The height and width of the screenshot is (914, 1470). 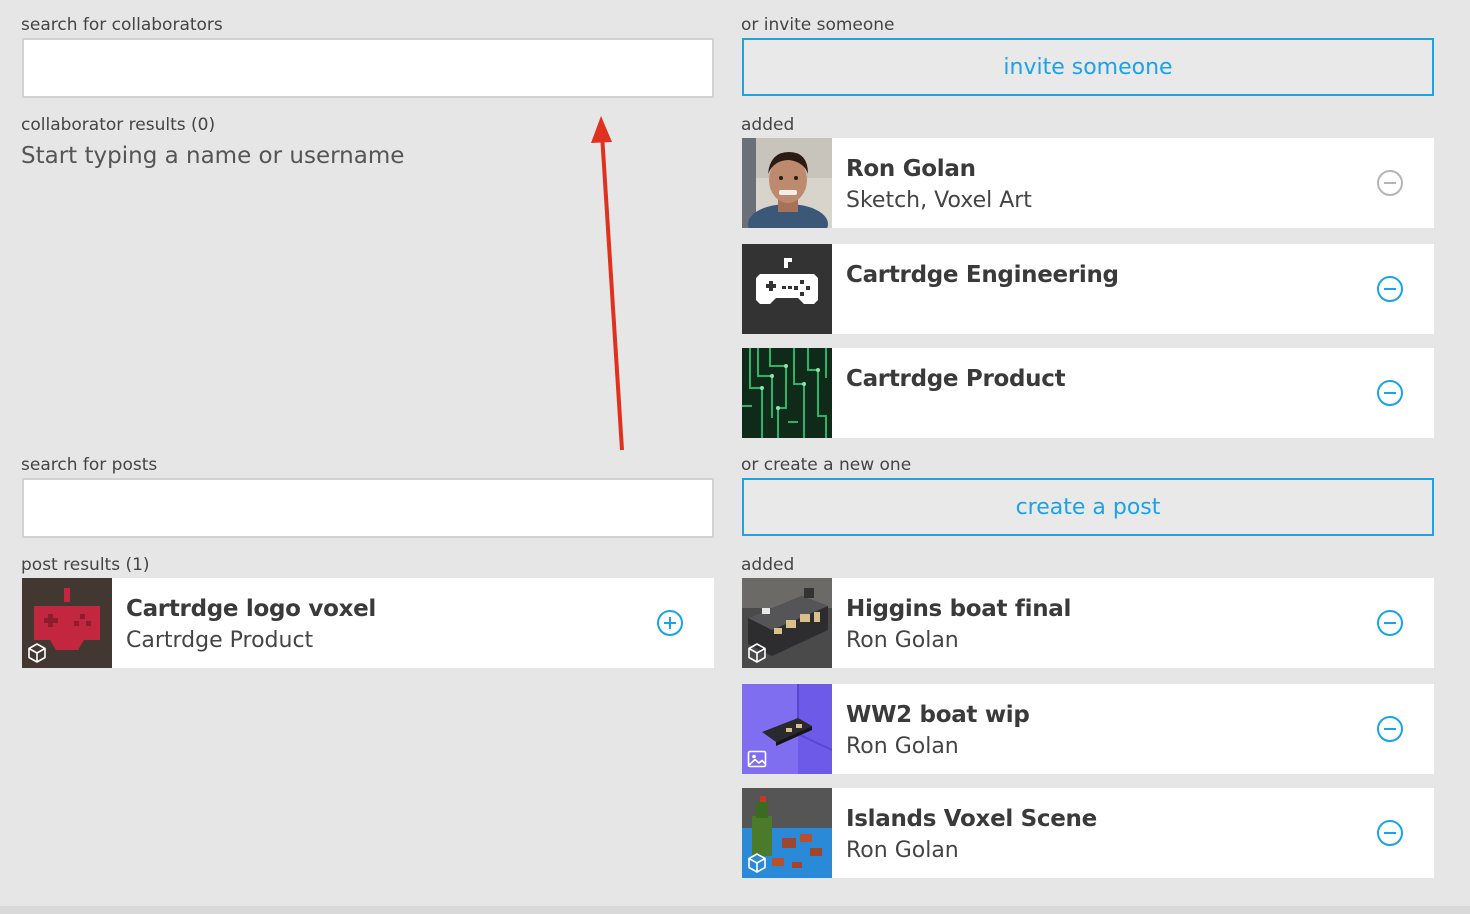 What do you see at coordinates (251, 609) in the screenshot?
I see `post-title: Cartrdge logo voxel` at bounding box center [251, 609].